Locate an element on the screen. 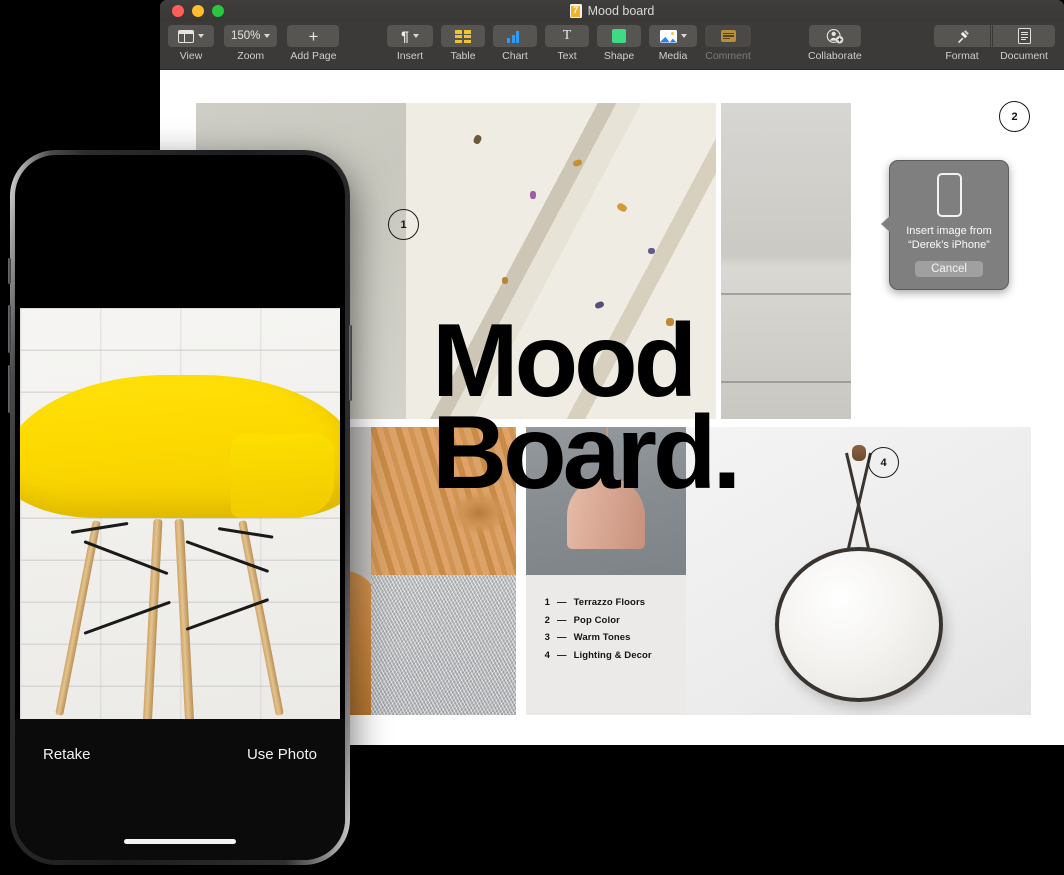 This screenshot has width=1064, height=875. toolbar-format-button: Format is located at coordinates (962, 43).